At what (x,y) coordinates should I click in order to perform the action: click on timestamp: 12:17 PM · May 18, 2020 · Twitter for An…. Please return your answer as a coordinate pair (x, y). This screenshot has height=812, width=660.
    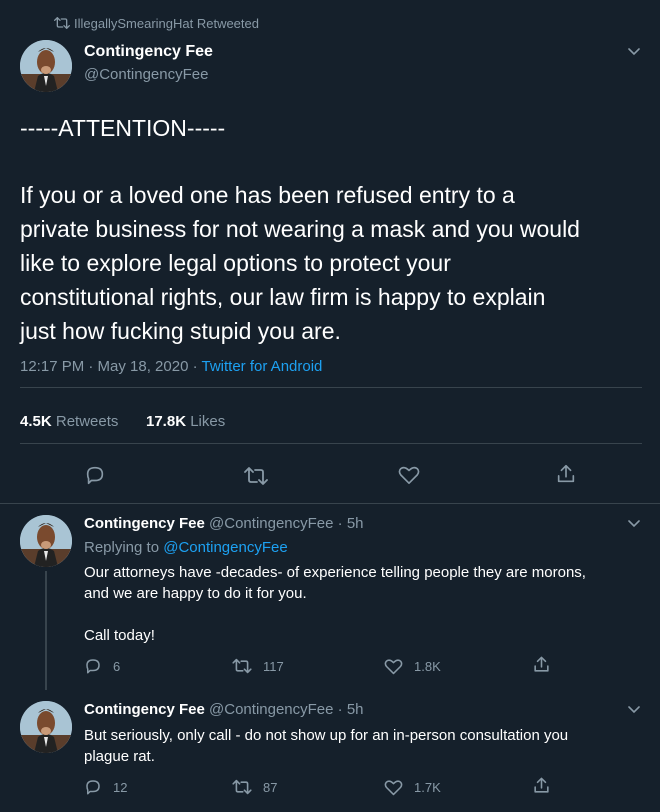
    Looking at the image, I should click on (171, 366).